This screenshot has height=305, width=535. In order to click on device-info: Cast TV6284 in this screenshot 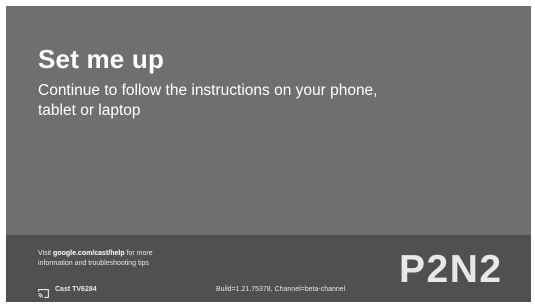, I will do `click(67, 291)`.